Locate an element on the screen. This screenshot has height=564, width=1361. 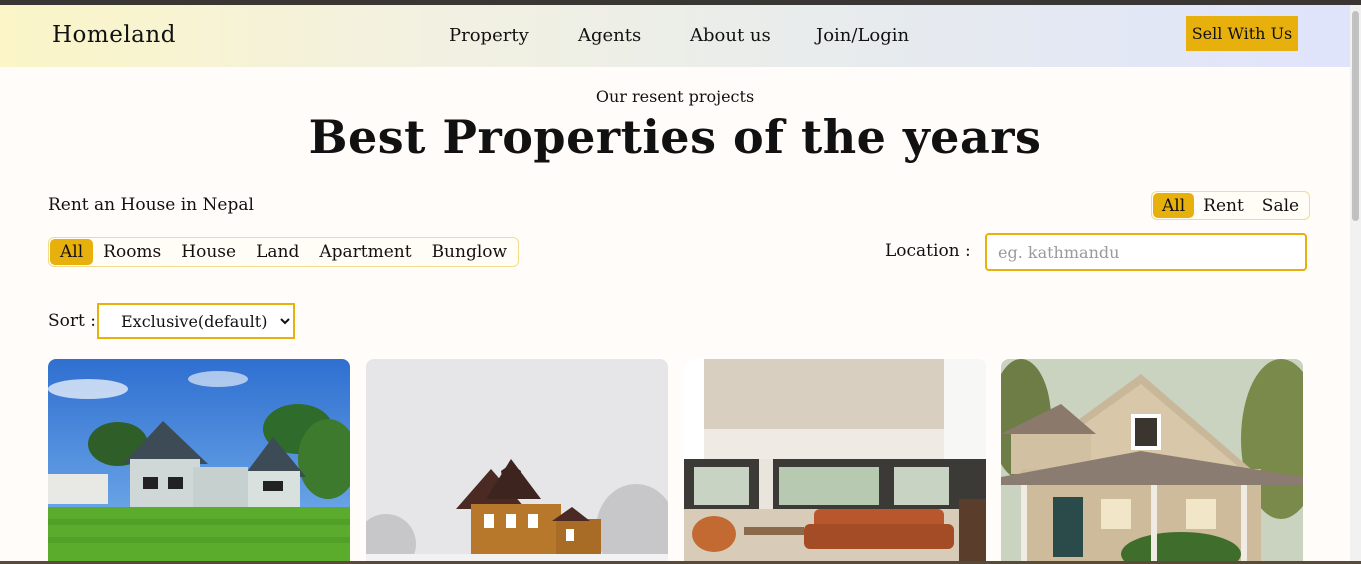
type-tab-apartment: Apartment is located at coordinates (365, 252).